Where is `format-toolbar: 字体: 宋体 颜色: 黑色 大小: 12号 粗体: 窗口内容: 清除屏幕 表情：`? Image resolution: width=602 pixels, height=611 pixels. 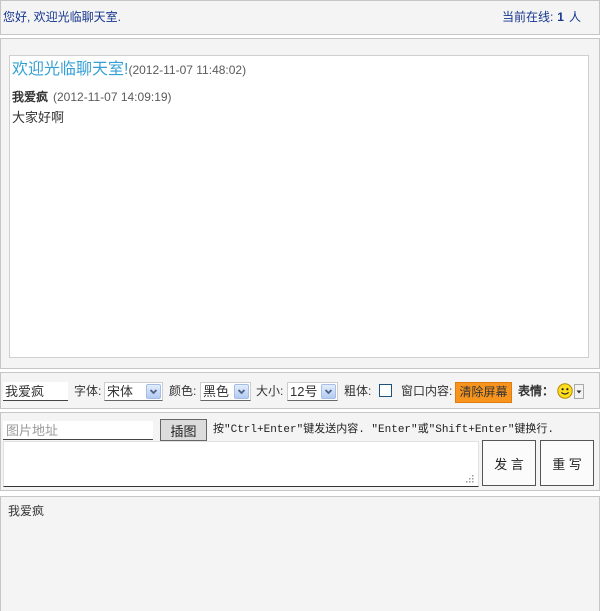
format-toolbar: 字体: 宋体 颜色: 黑色 大小: 12号 粗体: 窗口内容: 清除屏幕 表情： is located at coordinates (300, 390).